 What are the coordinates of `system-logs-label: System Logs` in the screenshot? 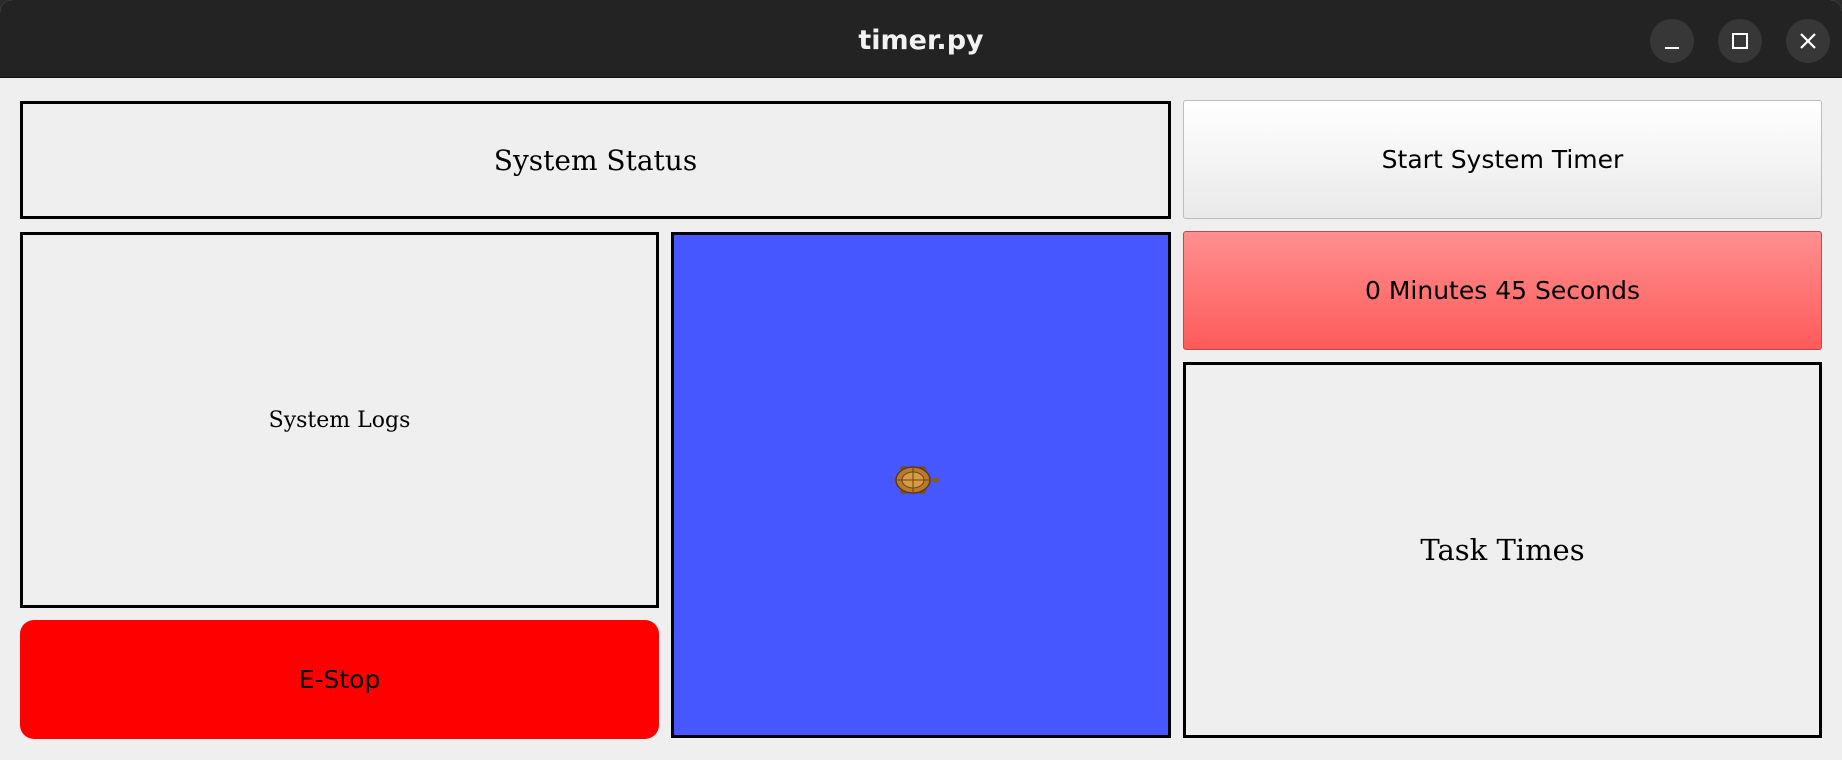 It's located at (339, 420).